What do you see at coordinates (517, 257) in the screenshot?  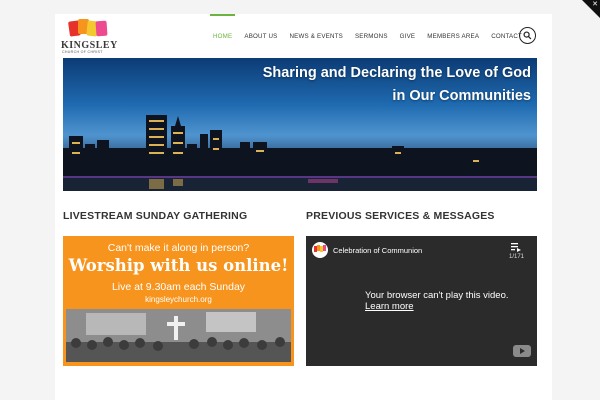 I see `playlist-count: 1/171` at bounding box center [517, 257].